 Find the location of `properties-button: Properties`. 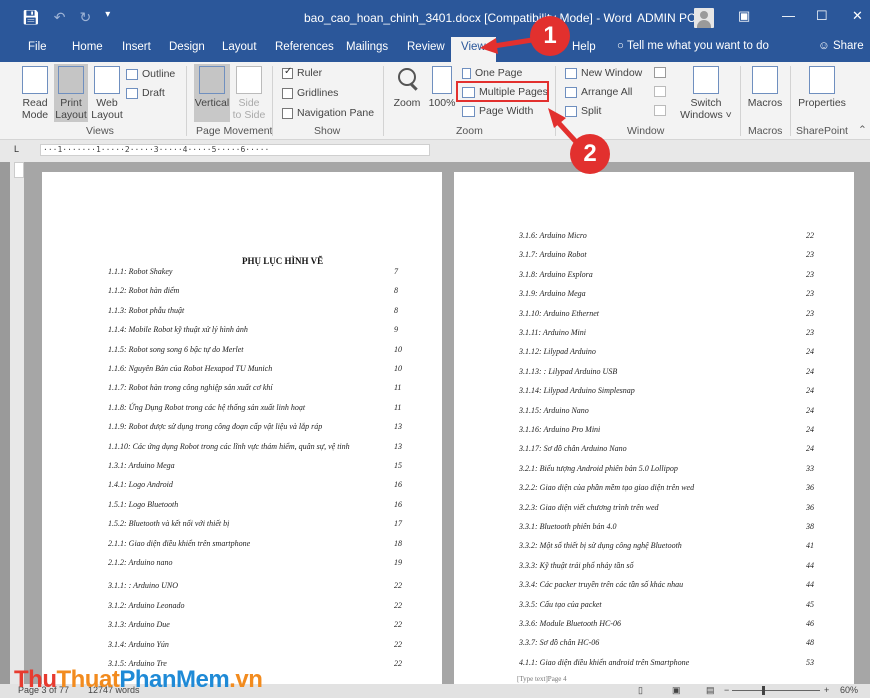

properties-button: Properties is located at coordinates (822, 87).